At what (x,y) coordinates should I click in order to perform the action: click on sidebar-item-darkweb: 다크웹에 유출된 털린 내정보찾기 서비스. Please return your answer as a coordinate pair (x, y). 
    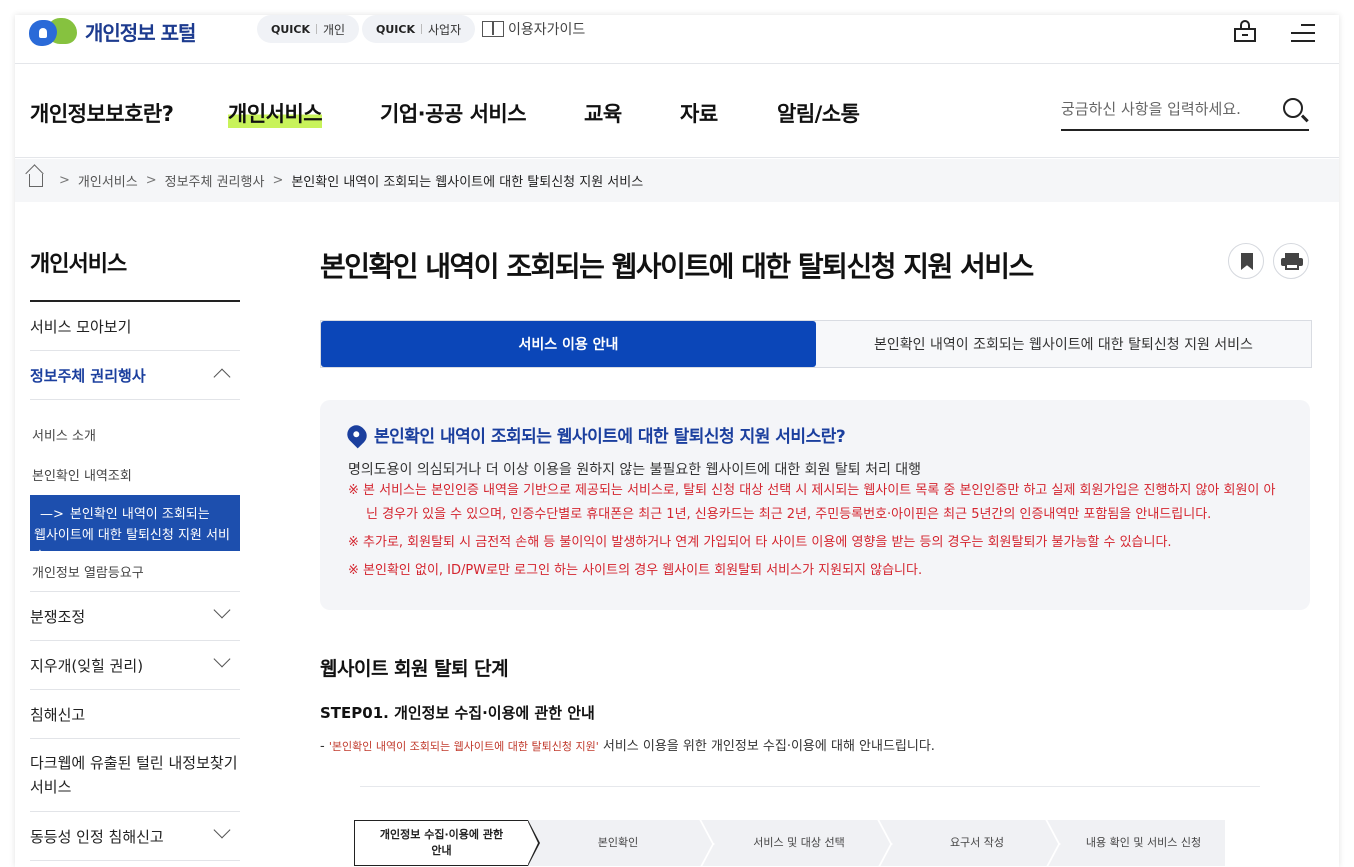
    Looking at the image, I should click on (135, 775).